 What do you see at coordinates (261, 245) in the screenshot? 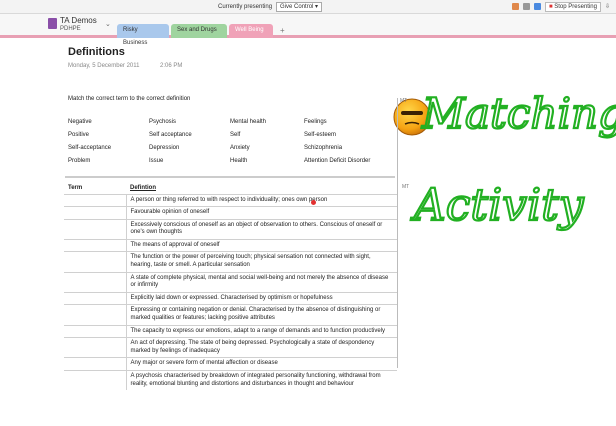
I see `definition-cell: The means of approval of oneself` at bounding box center [261, 245].